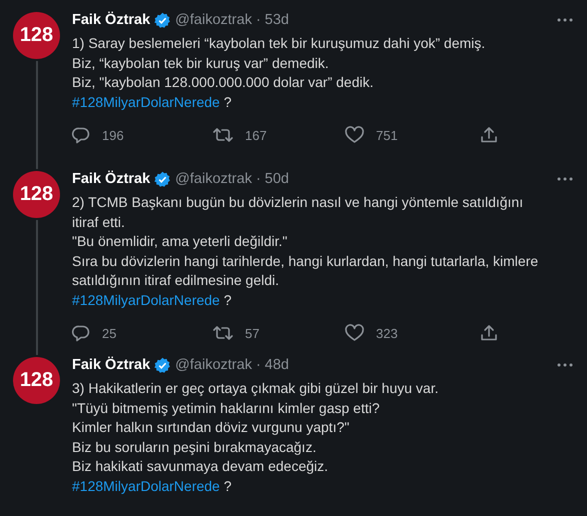 This screenshot has height=516, width=587. What do you see at coordinates (305, 260) in the screenshot?
I see `tweet-text: Sıra bu dövizlerin hangi tarihlerde, hangi kurlardan, hangi tutarlarla, kimlere` at bounding box center [305, 260].